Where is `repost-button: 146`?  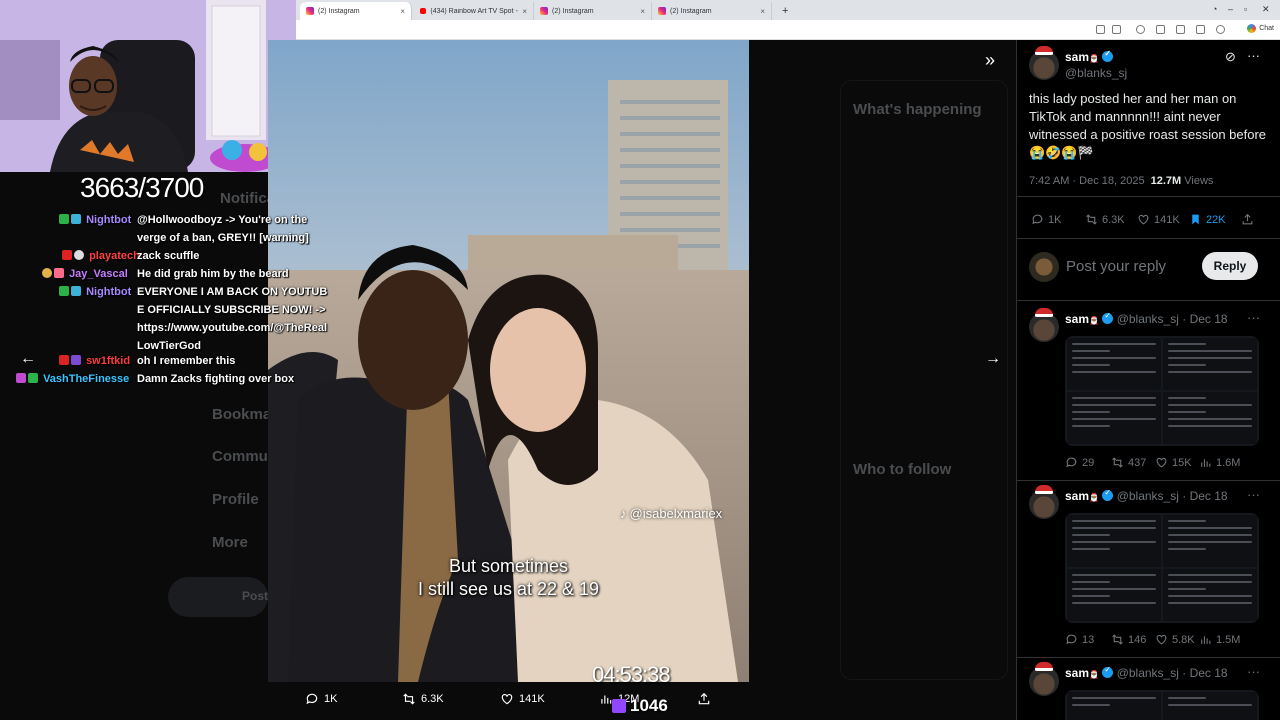
repost-button: 146 is located at coordinates (1128, 639).